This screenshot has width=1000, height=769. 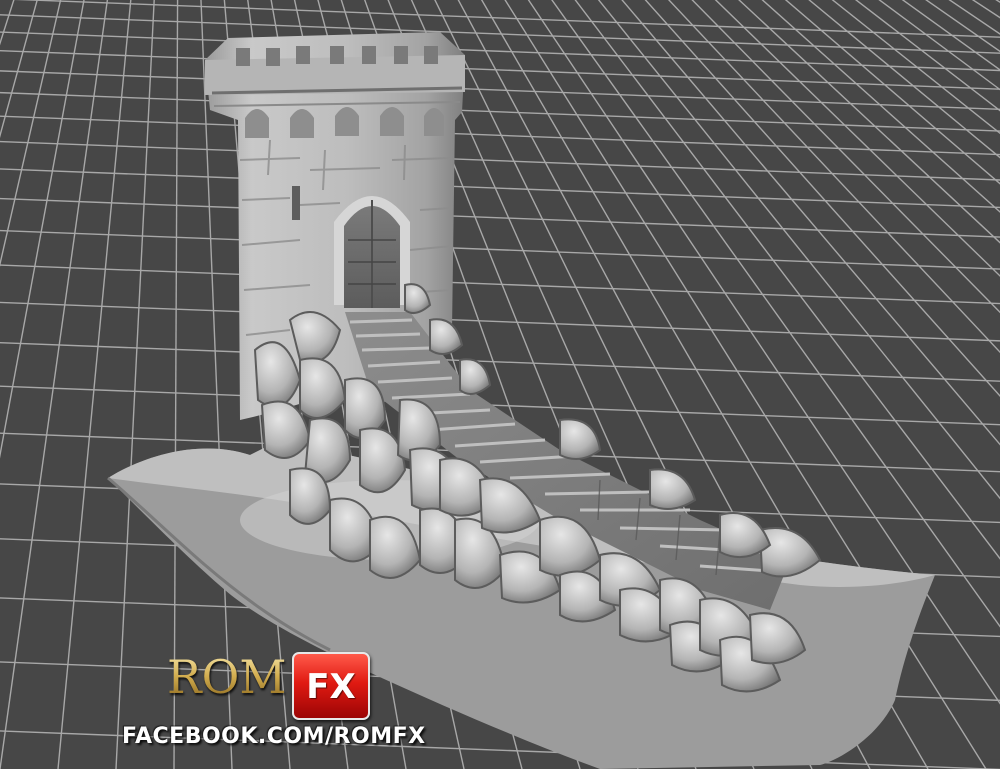 I want to click on logo-rom-text: ROM, so click(x=227, y=677).